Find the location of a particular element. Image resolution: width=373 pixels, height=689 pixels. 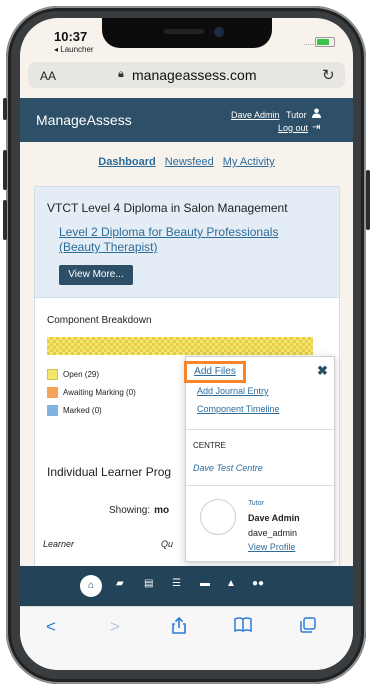

brand-logo: ManageAssess is located at coordinates (84, 120).